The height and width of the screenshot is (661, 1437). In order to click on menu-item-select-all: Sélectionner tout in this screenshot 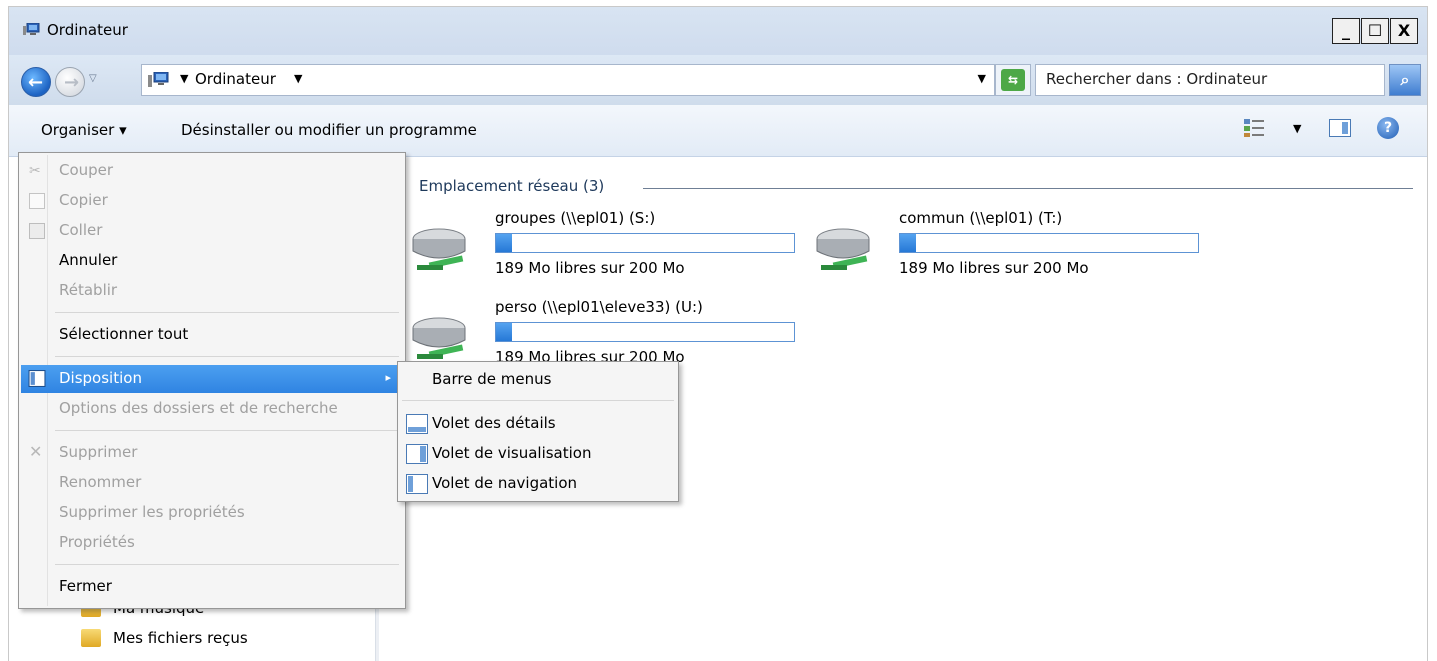, I will do `click(212, 335)`.